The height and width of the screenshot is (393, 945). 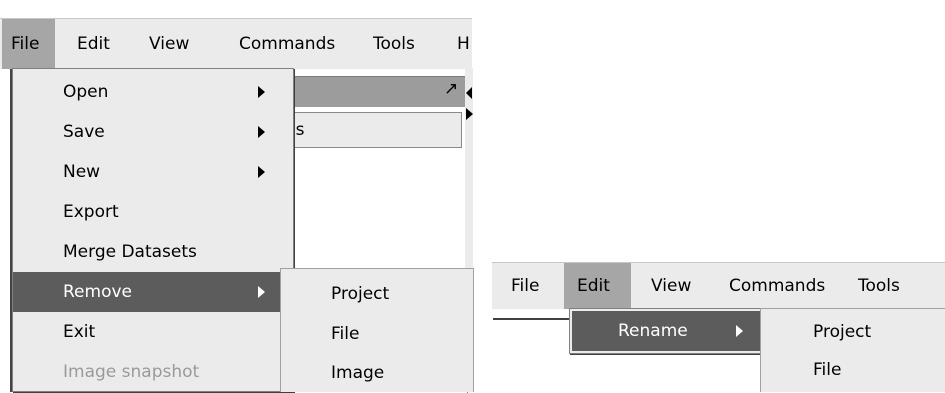 What do you see at coordinates (469, 93) in the screenshot?
I see `splitter-left-arrow-icon` at bounding box center [469, 93].